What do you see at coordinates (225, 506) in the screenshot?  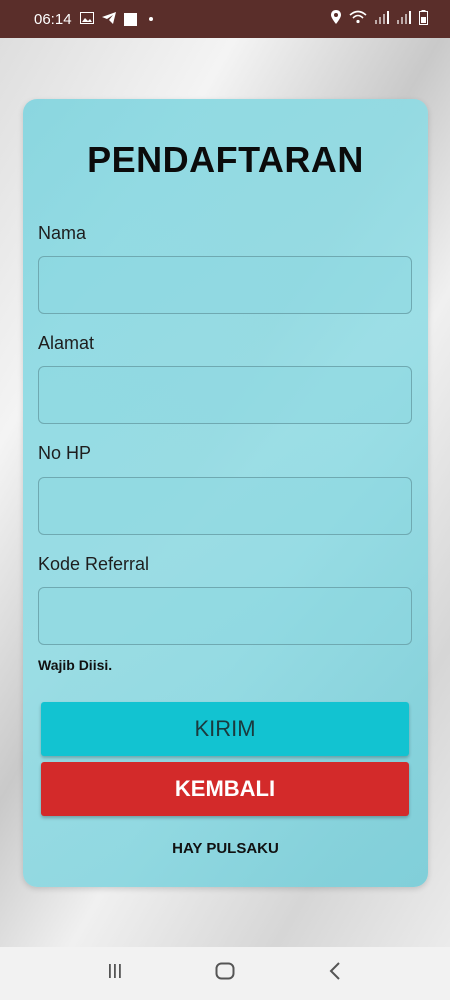 I see `phone-input` at bounding box center [225, 506].